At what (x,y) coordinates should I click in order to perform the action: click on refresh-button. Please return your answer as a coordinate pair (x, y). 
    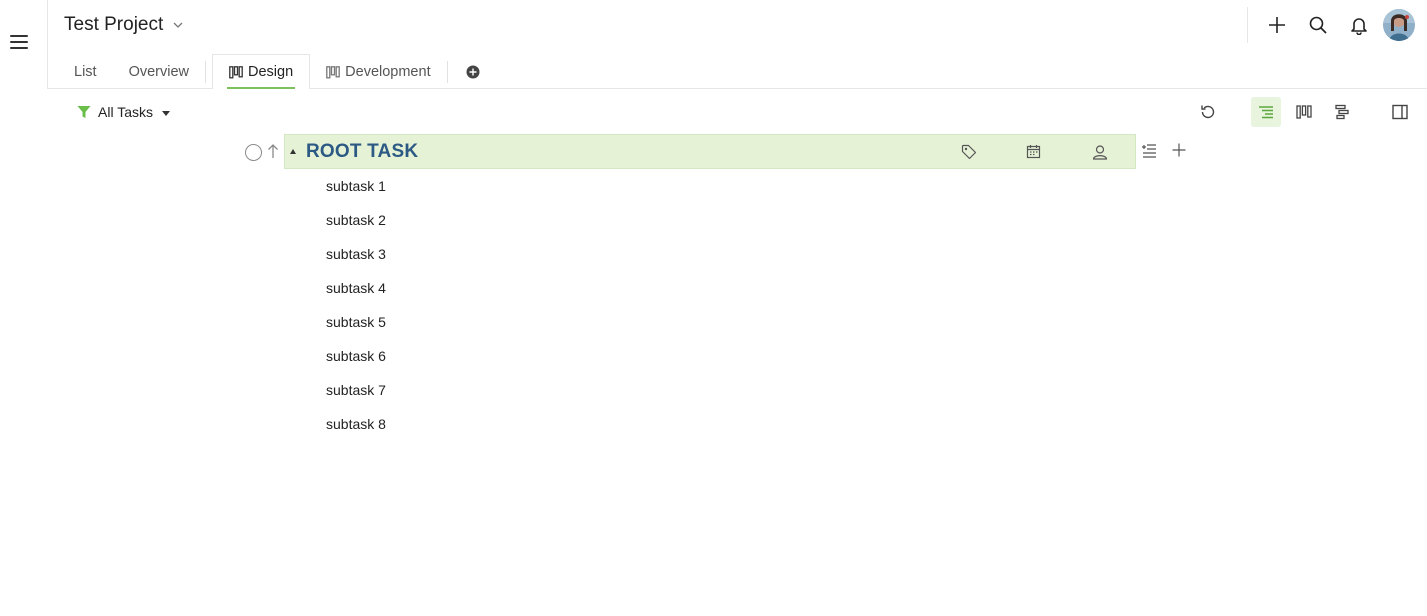
    Looking at the image, I should click on (1208, 112).